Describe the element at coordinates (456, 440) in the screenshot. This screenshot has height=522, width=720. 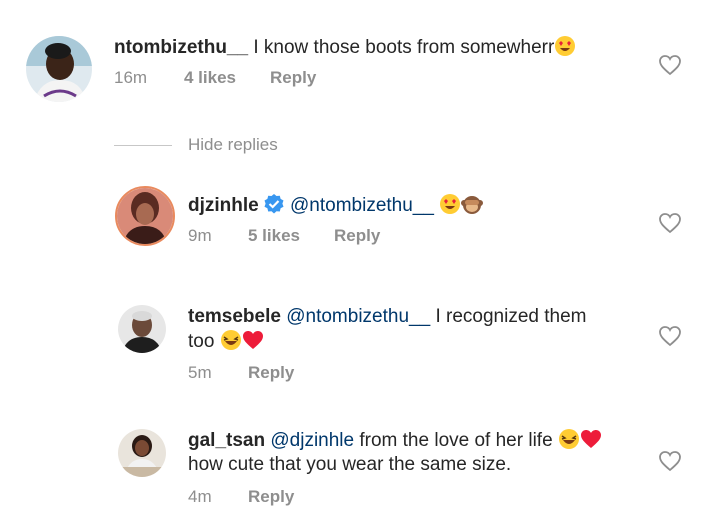
I see `comment-body: from the love of her life` at that location.